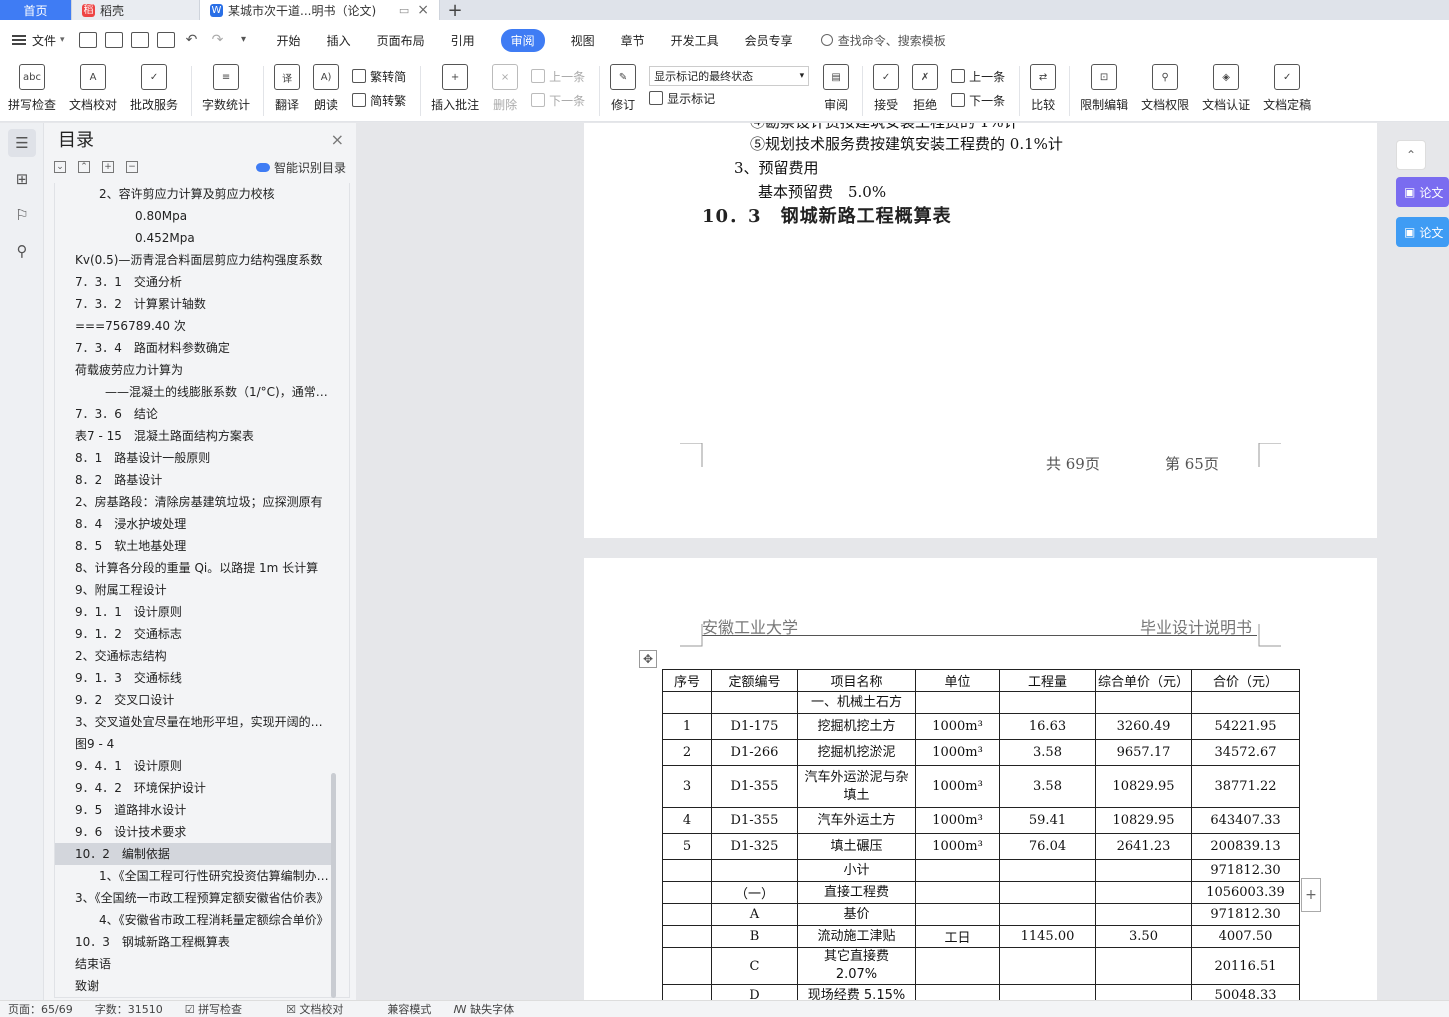 This screenshot has height=1017, width=1449. Describe the element at coordinates (192, 40) in the screenshot. I see `undo-icon: ↶` at that location.